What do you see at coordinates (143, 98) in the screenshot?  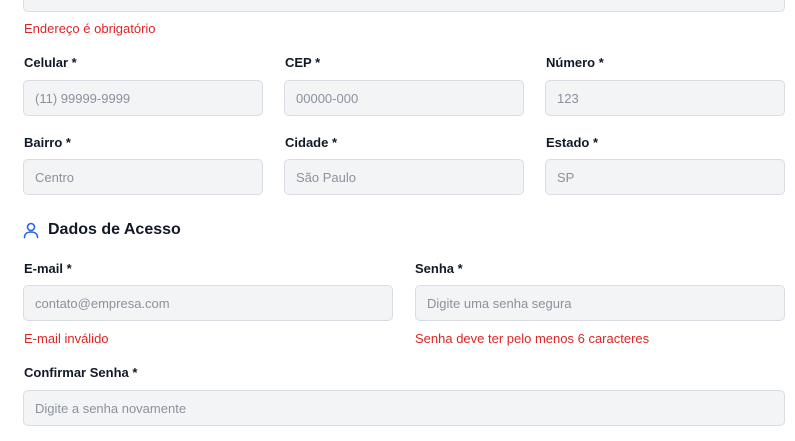 I see `celular-input` at bounding box center [143, 98].